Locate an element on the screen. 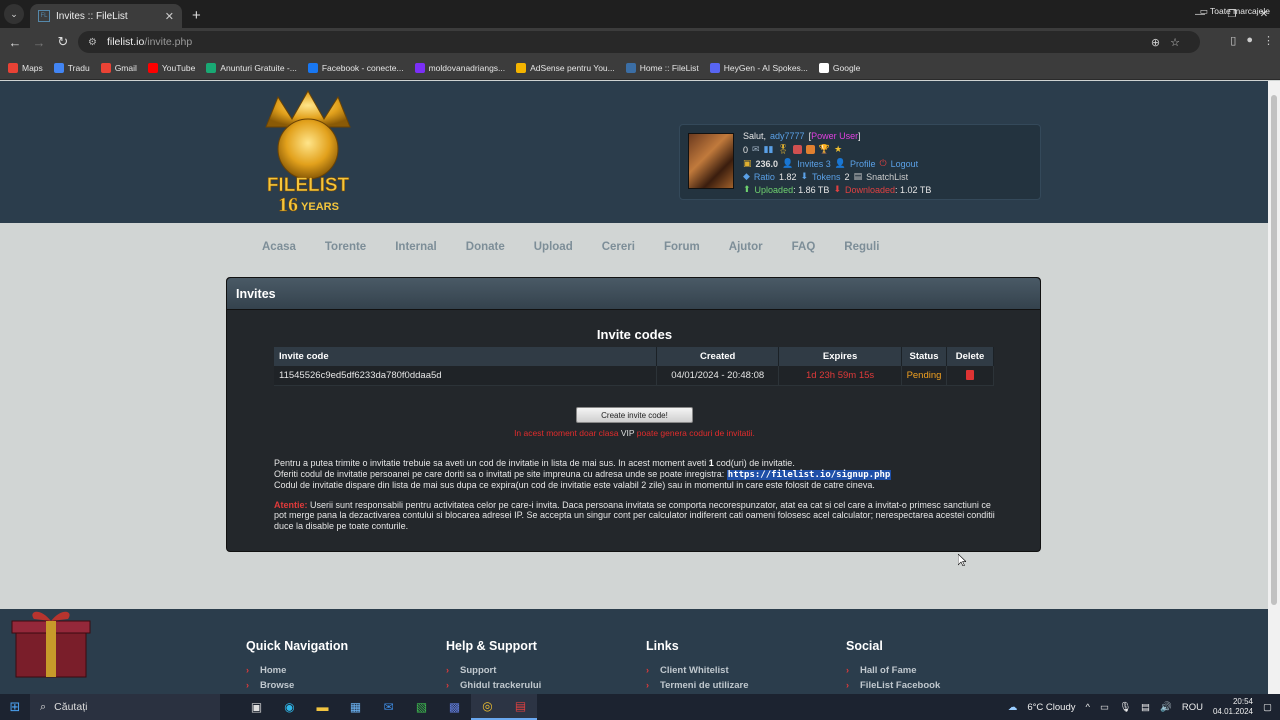 The image size is (1280, 720). nav-item-ajutor: Ajutor is located at coordinates (746, 247).